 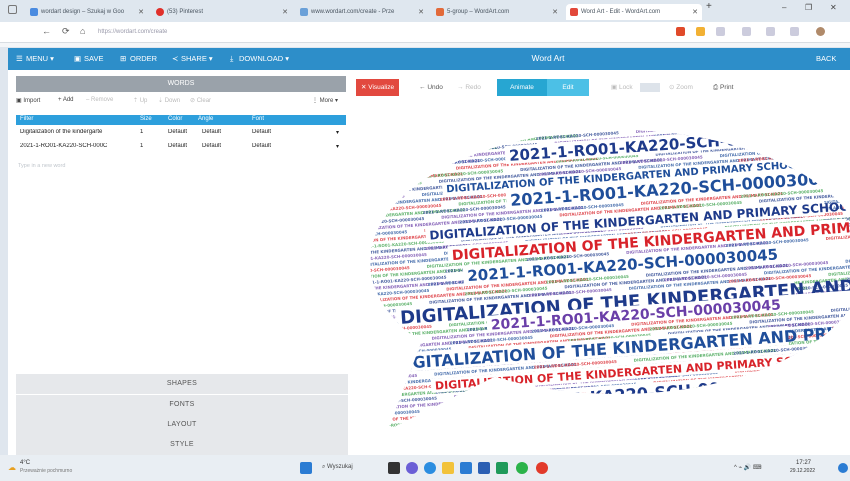 What do you see at coordinates (82, 31) in the screenshot?
I see `home-icon: ⌂` at bounding box center [82, 31].